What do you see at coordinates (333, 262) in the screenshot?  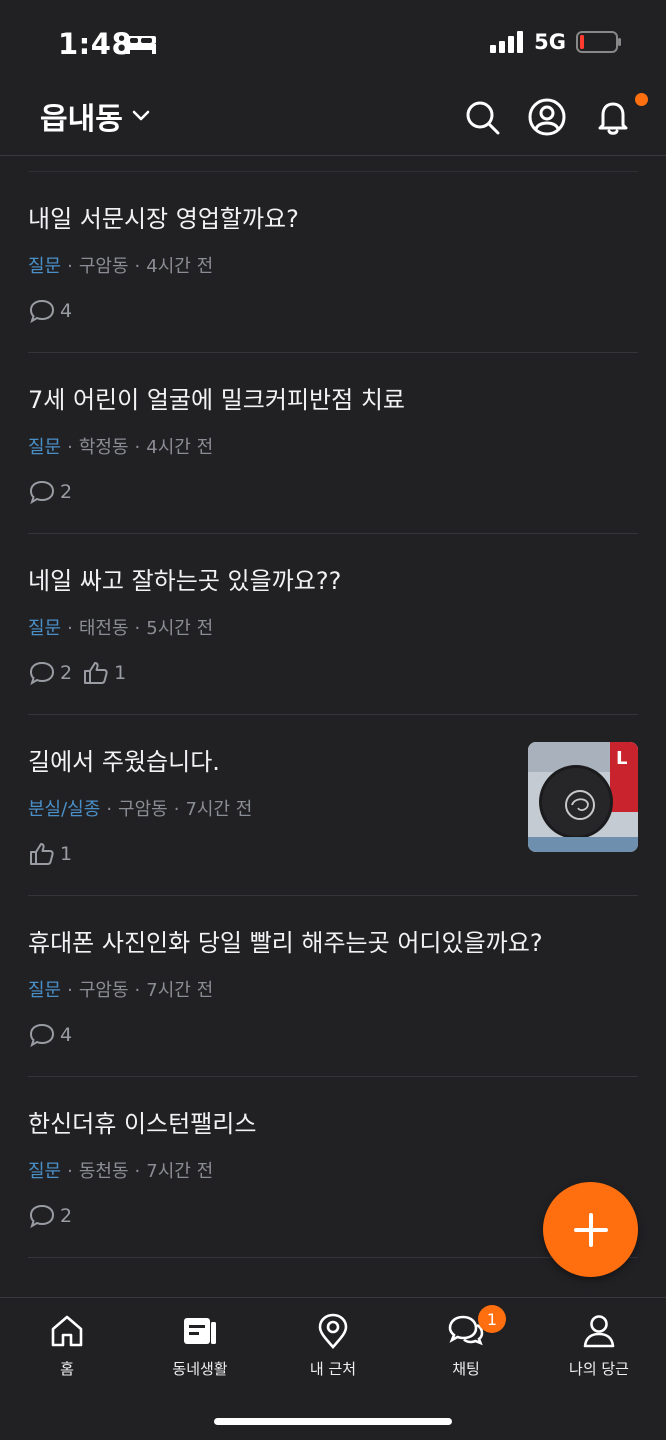 I see `post-item: 내일 서문시장 영업할까요? 질문 · 구암동 · 4시간 전 4` at bounding box center [333, 262].